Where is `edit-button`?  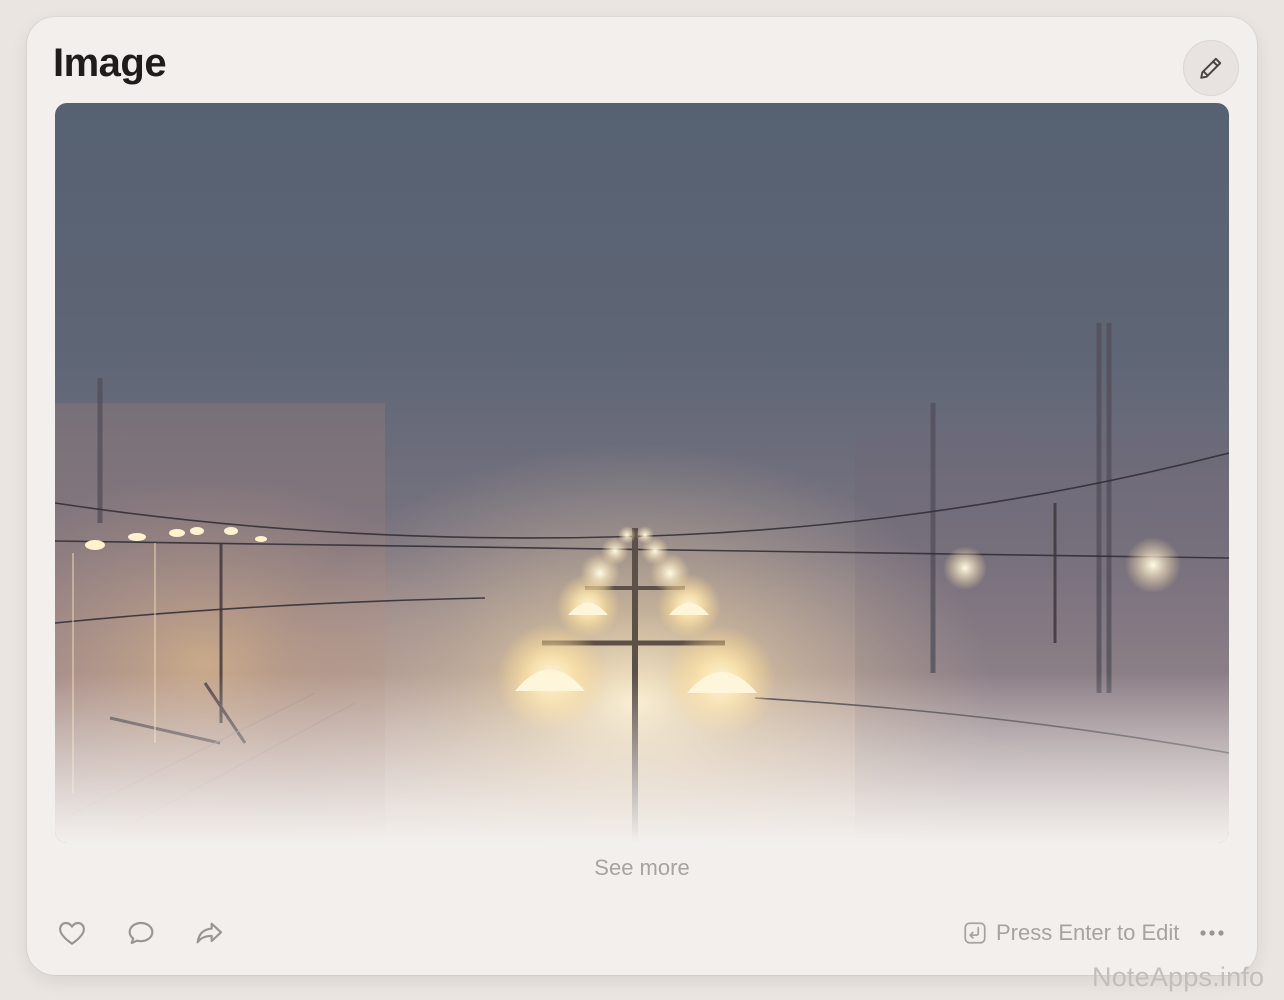
edit-button is located at coordinates (1211, 68).